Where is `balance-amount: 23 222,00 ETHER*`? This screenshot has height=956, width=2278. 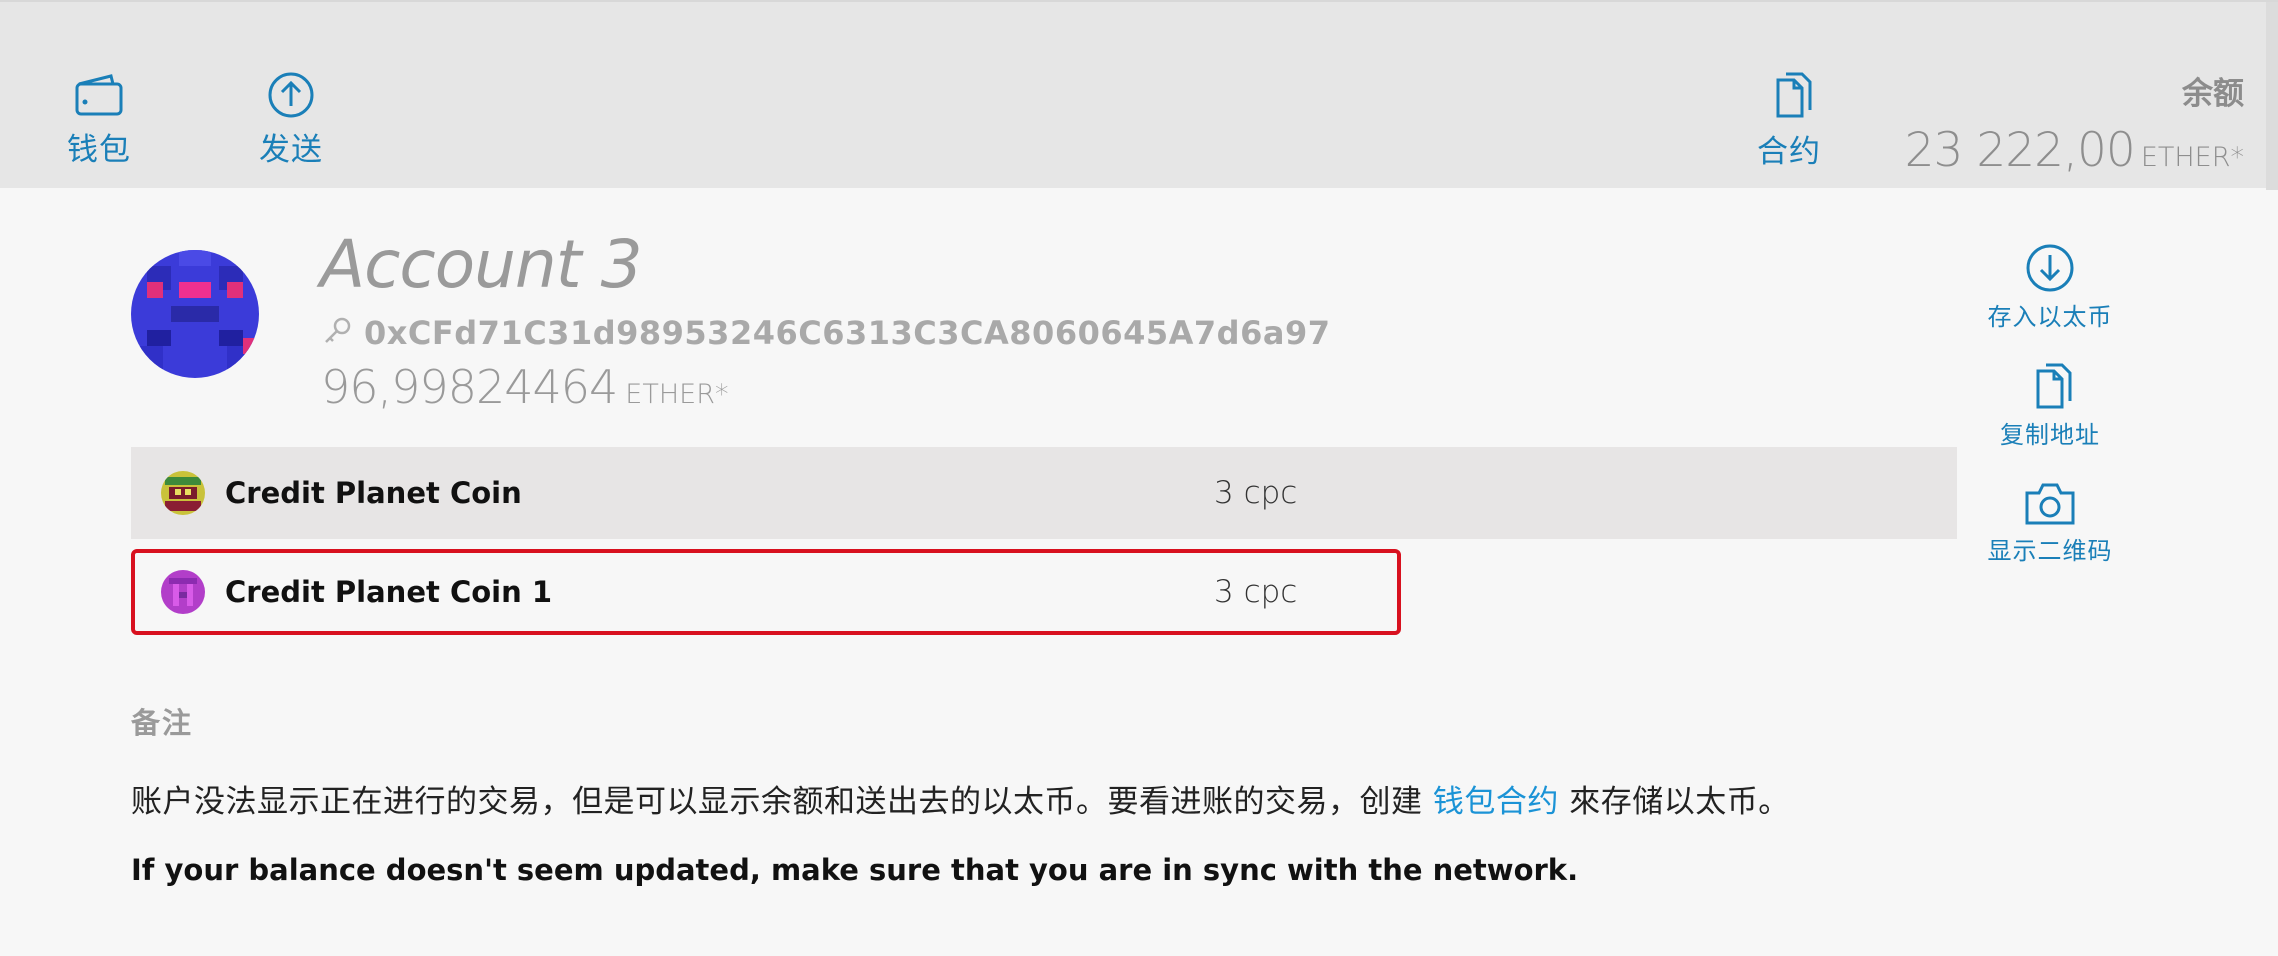 balance-amount: 23 222,00 ETHER* is located at coordinates (2074, 150).